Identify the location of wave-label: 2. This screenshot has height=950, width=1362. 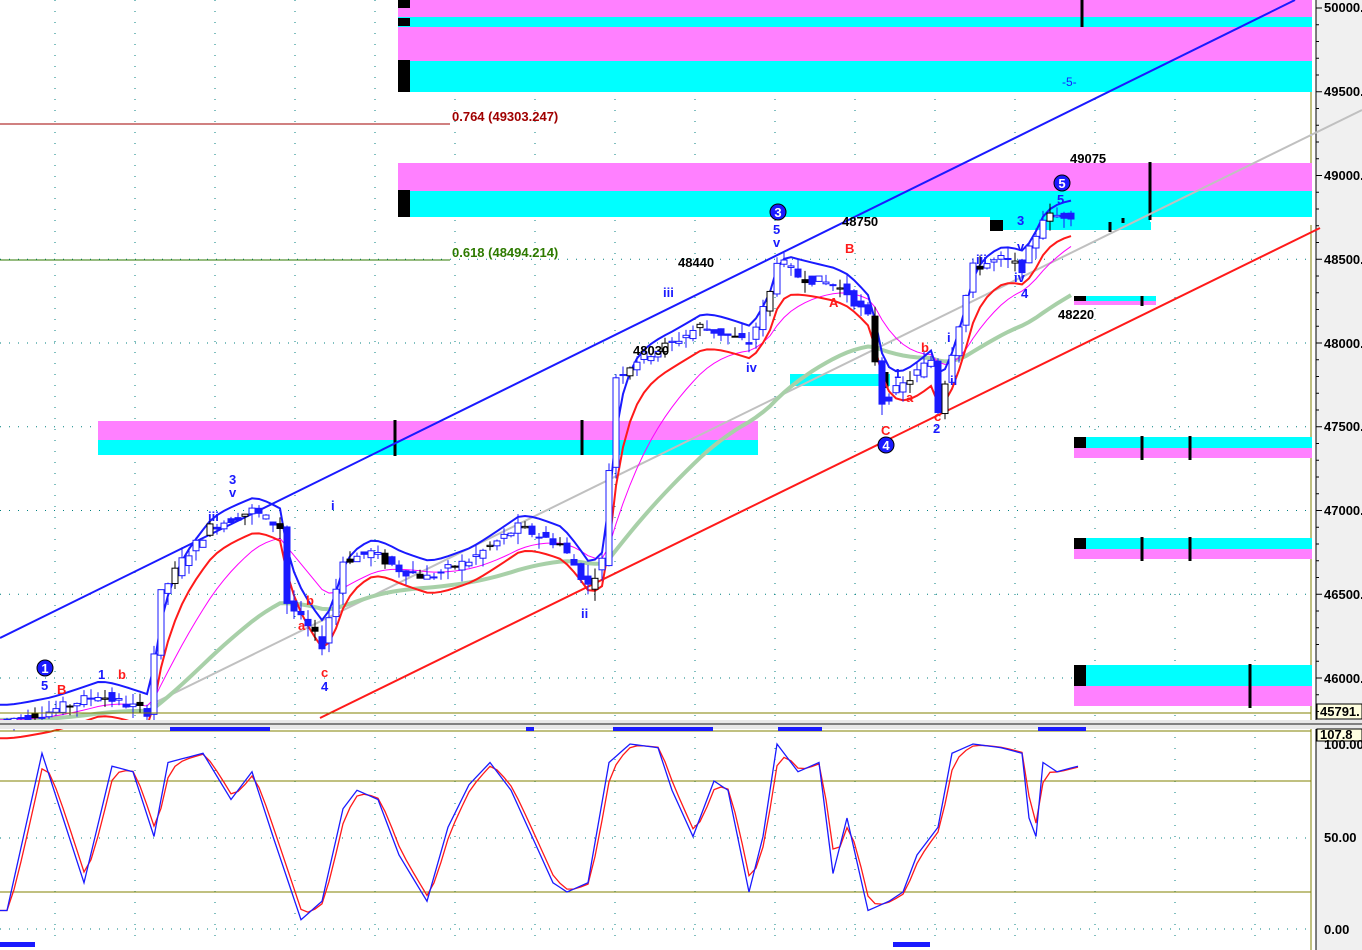
(936, 428).